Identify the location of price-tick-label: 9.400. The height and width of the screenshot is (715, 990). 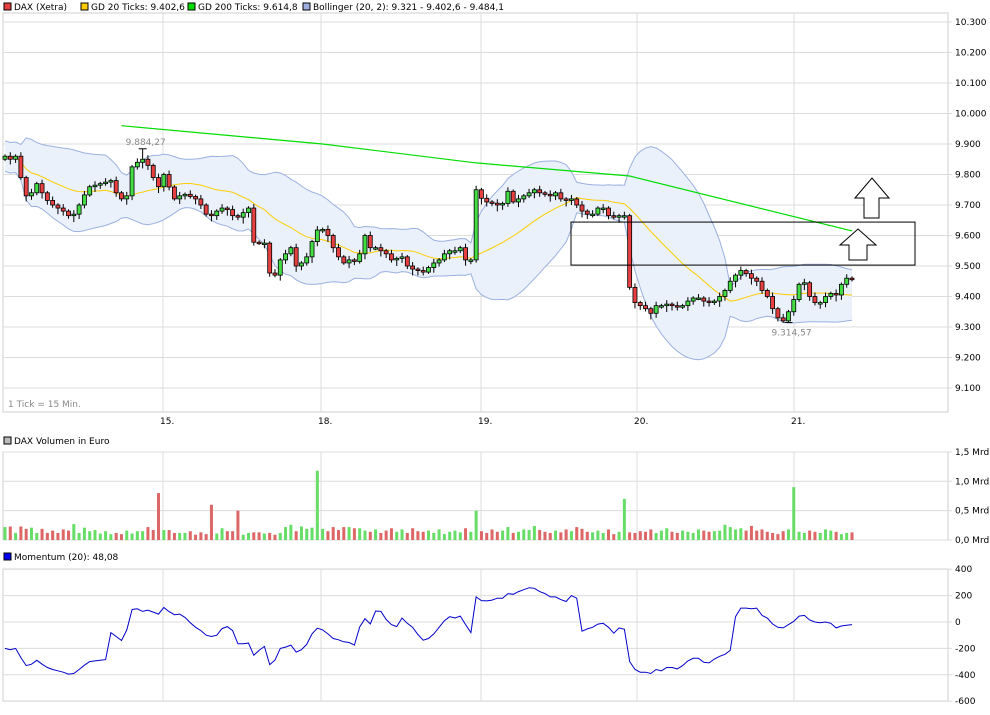
(968, 298).